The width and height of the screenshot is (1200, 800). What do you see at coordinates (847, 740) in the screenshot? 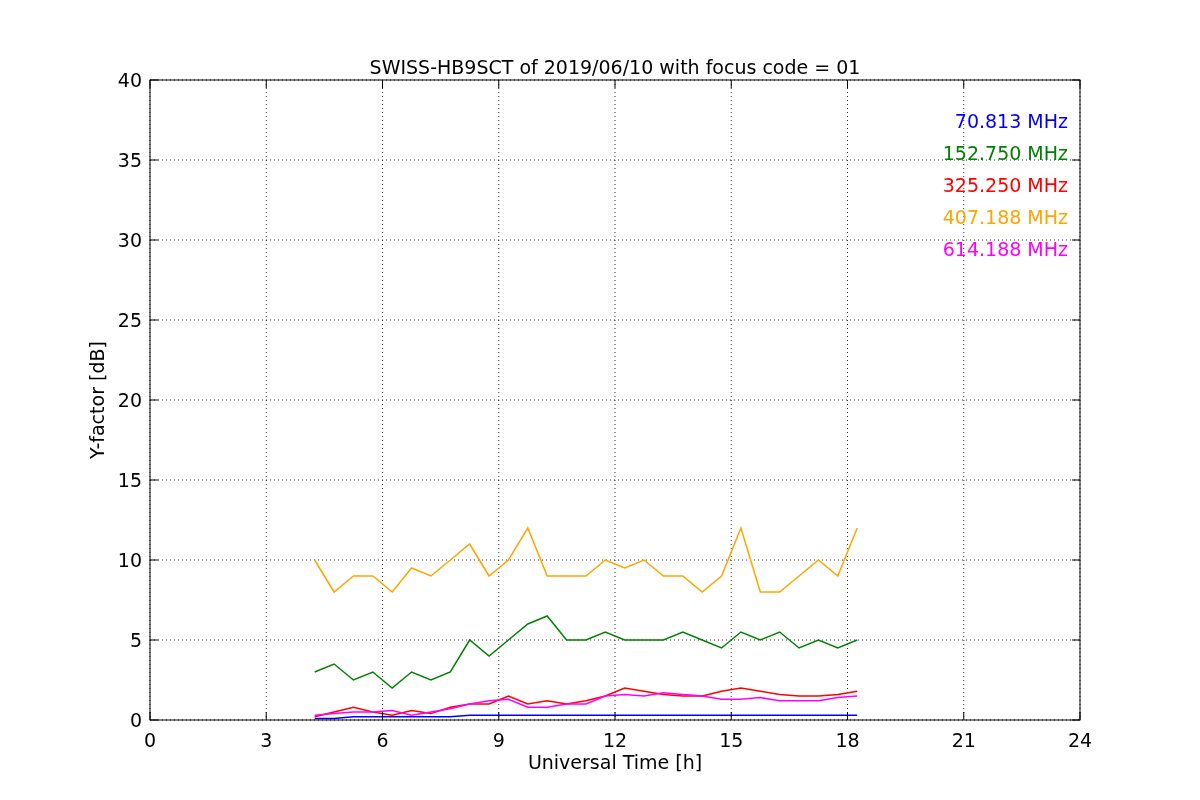
I see `x-tick-label: 18` at bounding box center [847, 740].